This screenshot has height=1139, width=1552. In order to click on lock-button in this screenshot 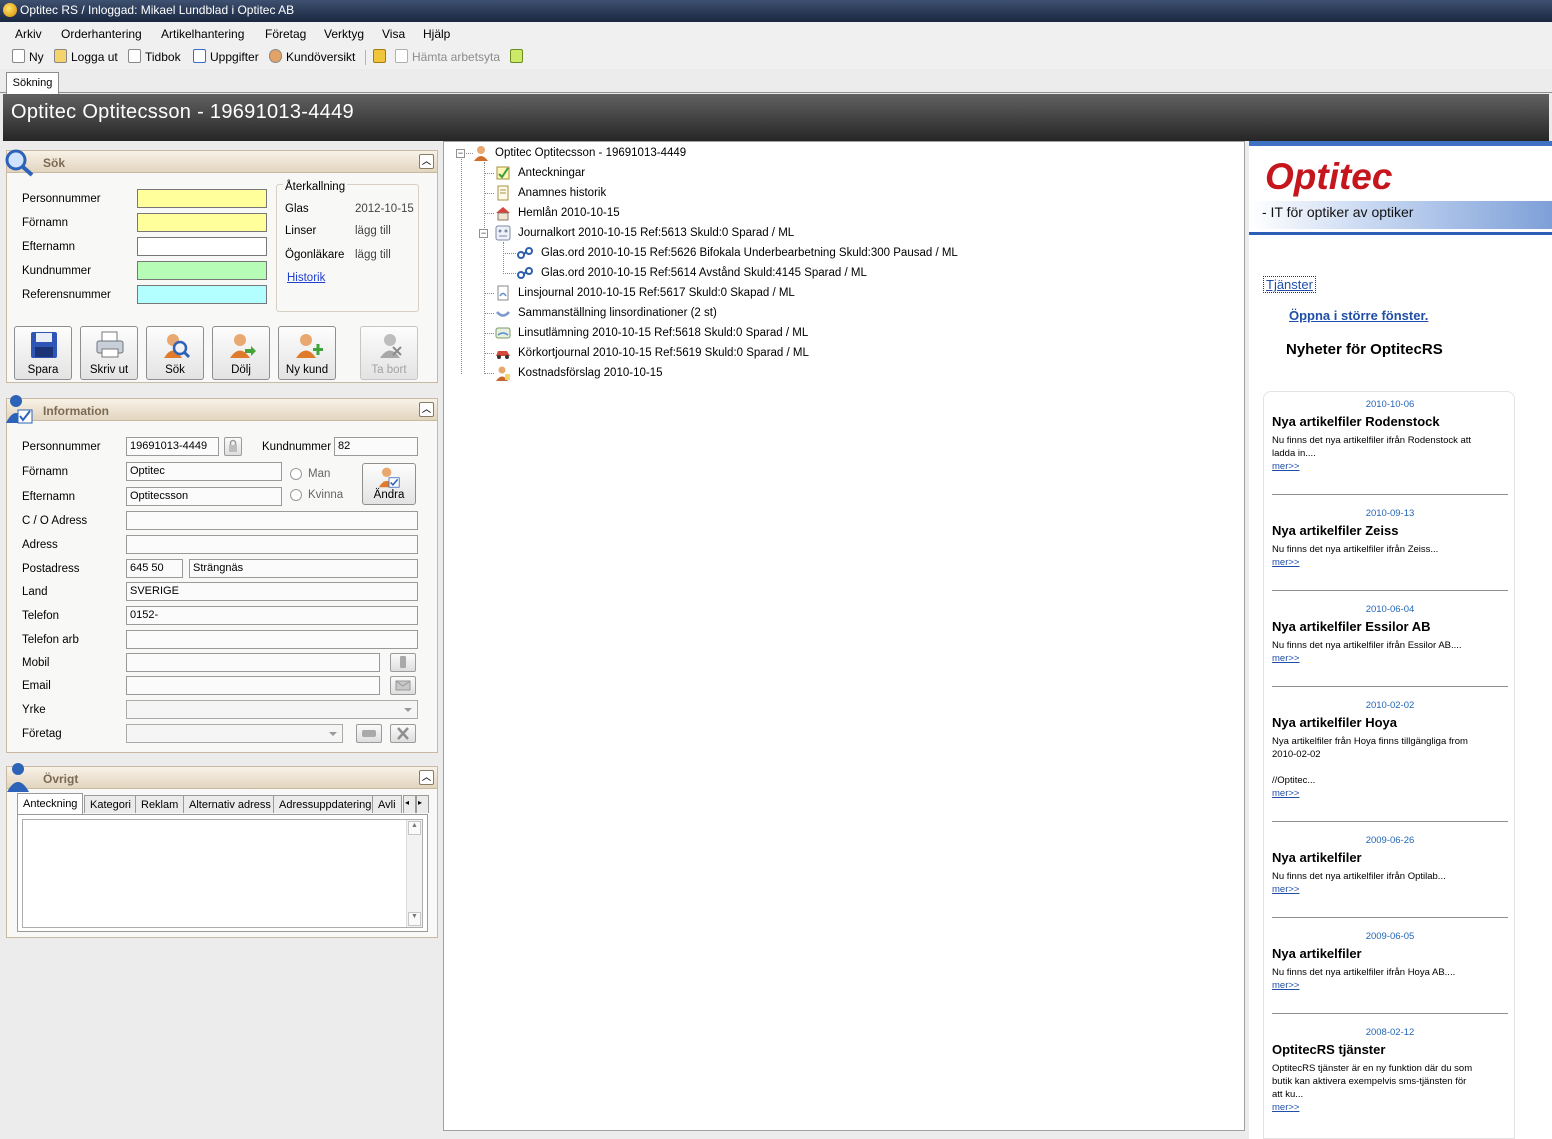, I will do `click(381, 56)`.